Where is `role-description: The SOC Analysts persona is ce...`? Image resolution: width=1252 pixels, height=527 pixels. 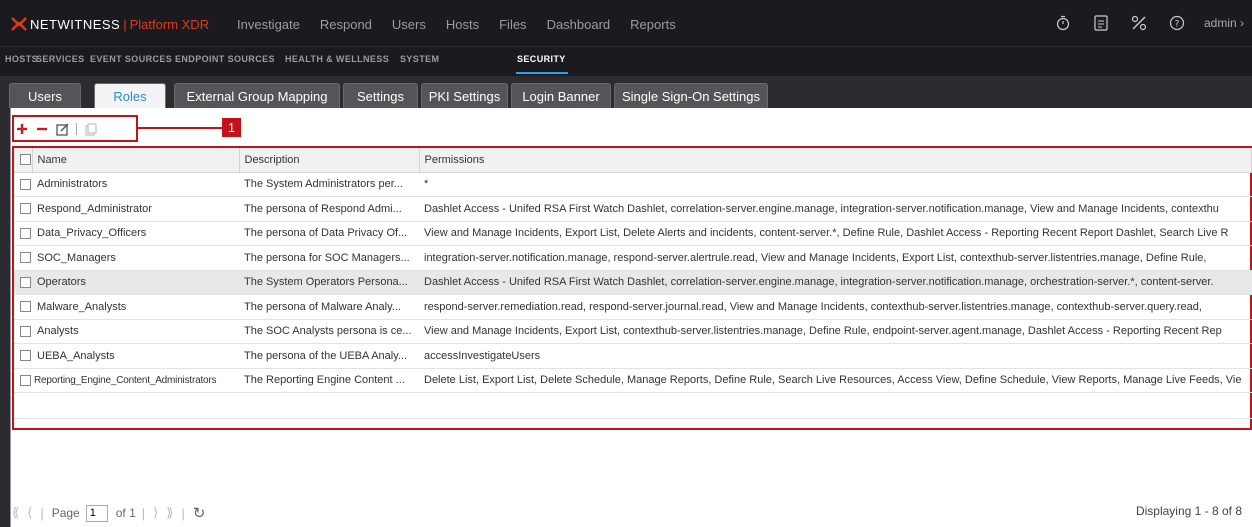 role-description: The SOC Analysts persona is ce... is located at coordinates (329, 331).